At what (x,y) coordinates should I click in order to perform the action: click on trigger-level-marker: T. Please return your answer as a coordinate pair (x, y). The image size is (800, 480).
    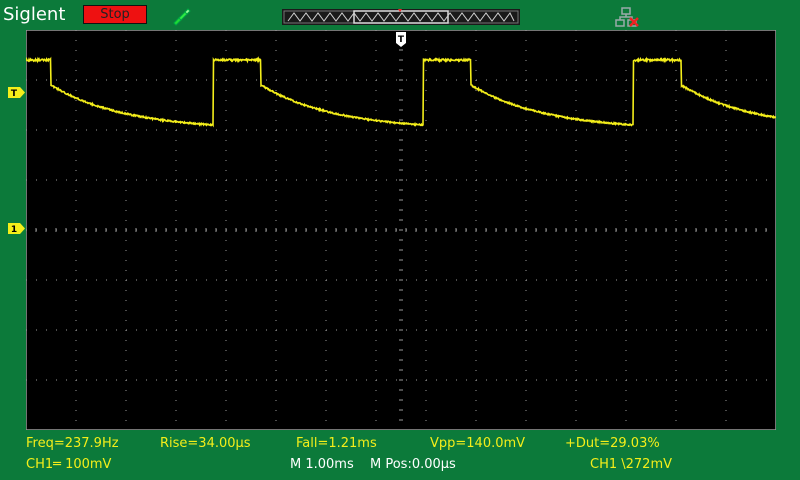
    Looking at the image, I should click on (16, 92).